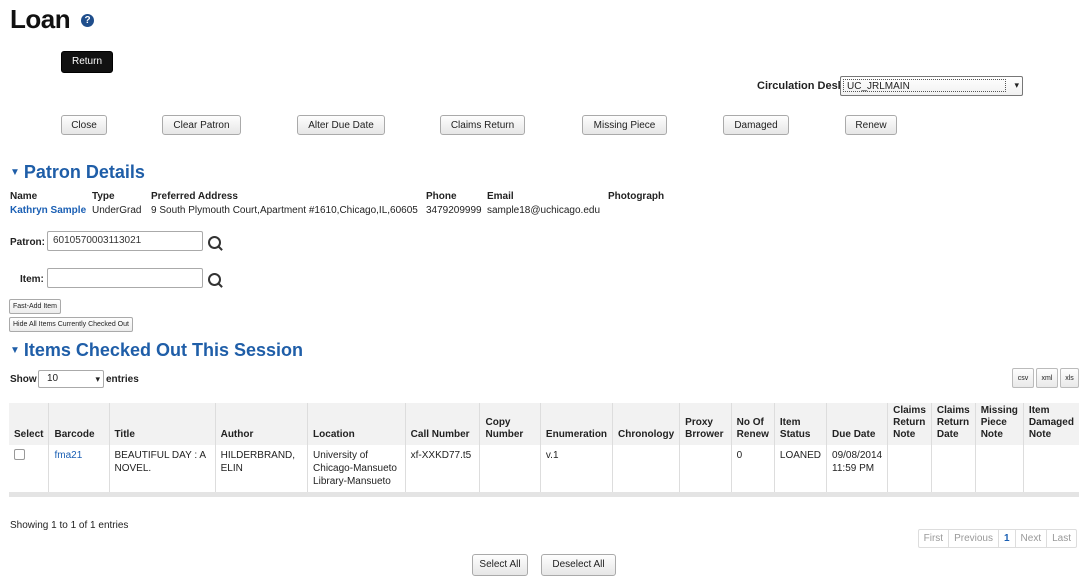 The width and height of the screenshot is (1079, 577). What do you see at coordinates (1030, 538) in the screenshot?
I see `pager-next: Next` at bounding box center [1030, 538].